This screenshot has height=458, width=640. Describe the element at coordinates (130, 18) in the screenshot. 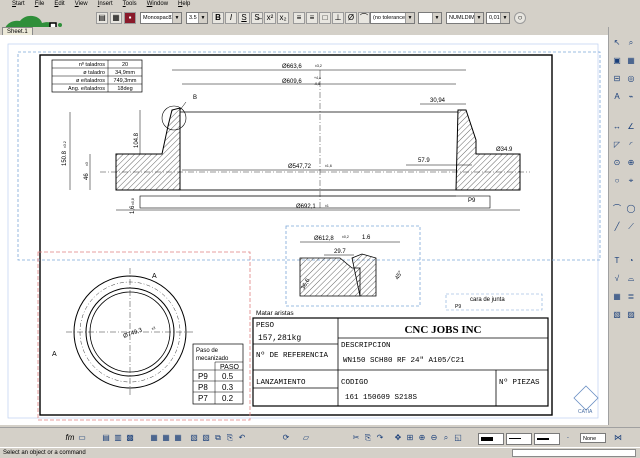

I see `detail-icon: ▪` at that location.